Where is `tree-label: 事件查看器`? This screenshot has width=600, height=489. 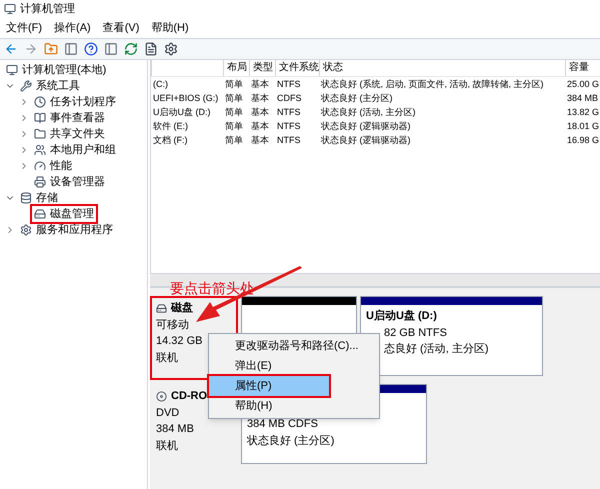 tree-label: 事件查看器 is located at coordinates (77, 118).